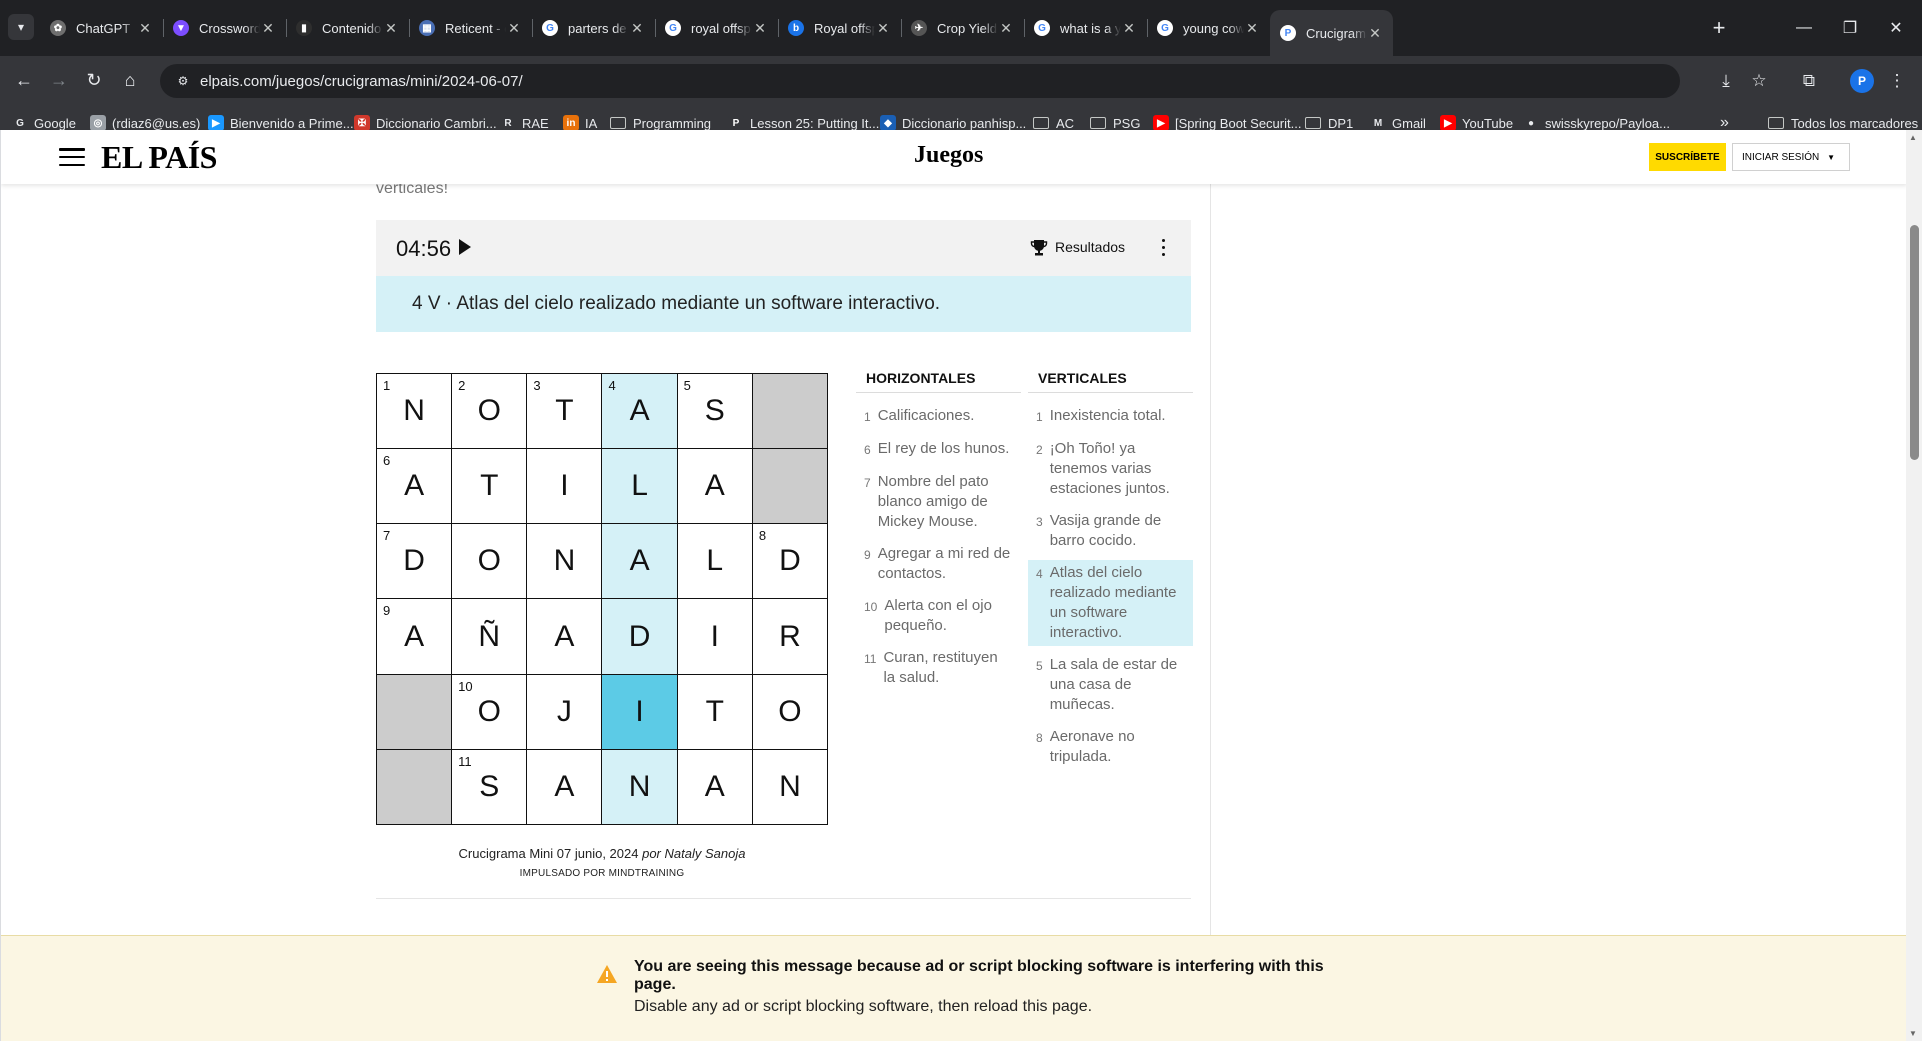 Image resolution: width=1922 pixels, height=1041 pixels. What do you see at coordinates (1085, 28) in the screenshot?
I see `browser-tab: Gwhat is a yield✕` at bounding box center [1085, 28].